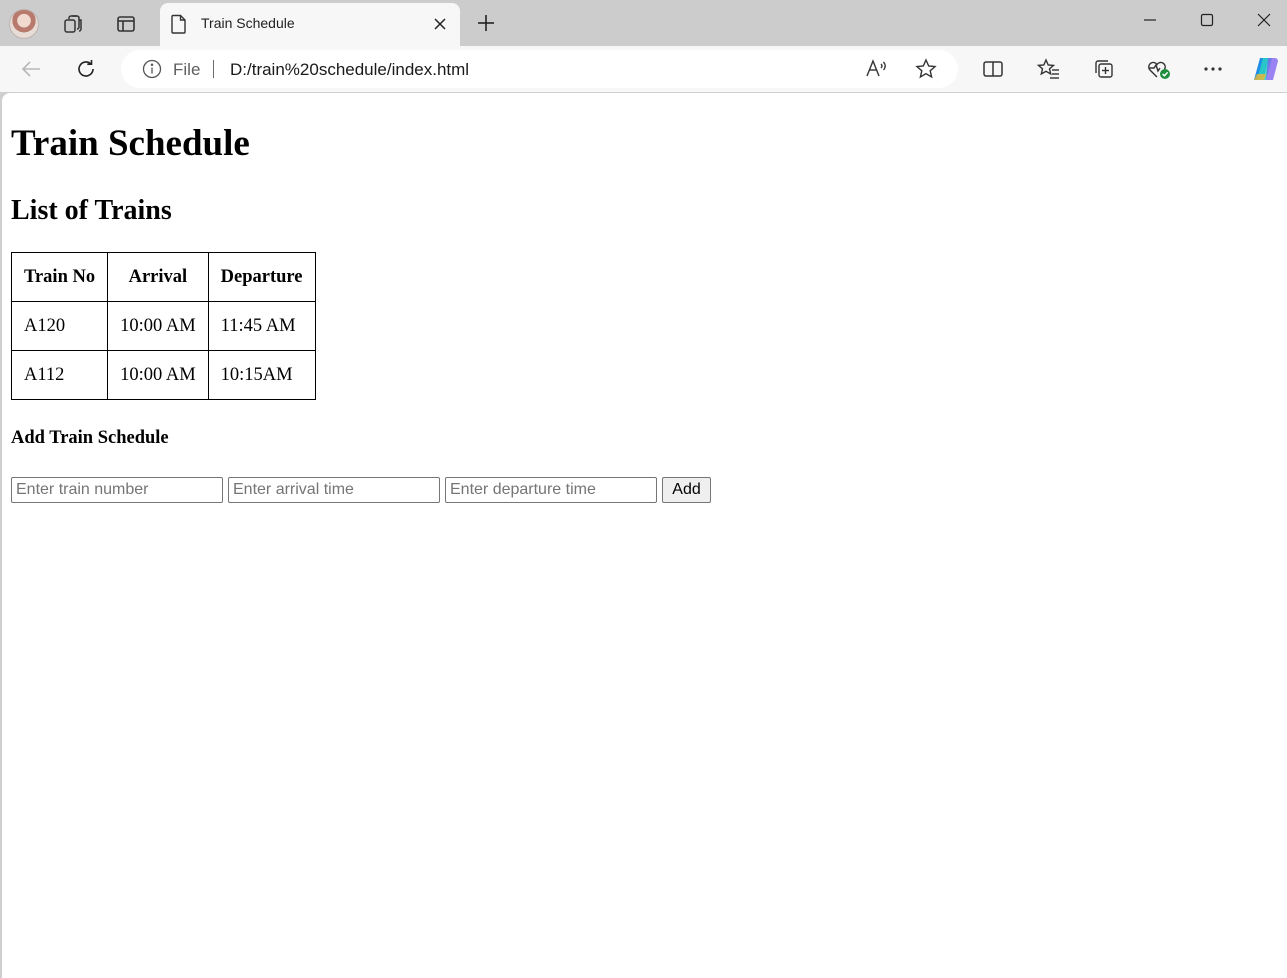 This screenshot has height=978, width=1287. Describe the element at coordinates (152, 69) in the screenshot. I see `info-icon` at that location.